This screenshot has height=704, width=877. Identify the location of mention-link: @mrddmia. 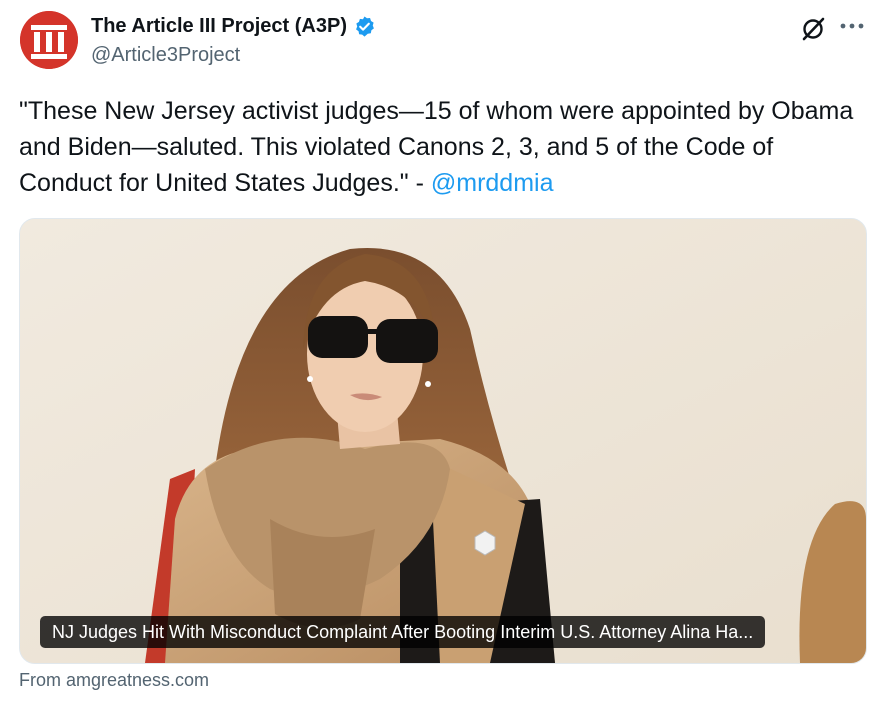
(492, 183).